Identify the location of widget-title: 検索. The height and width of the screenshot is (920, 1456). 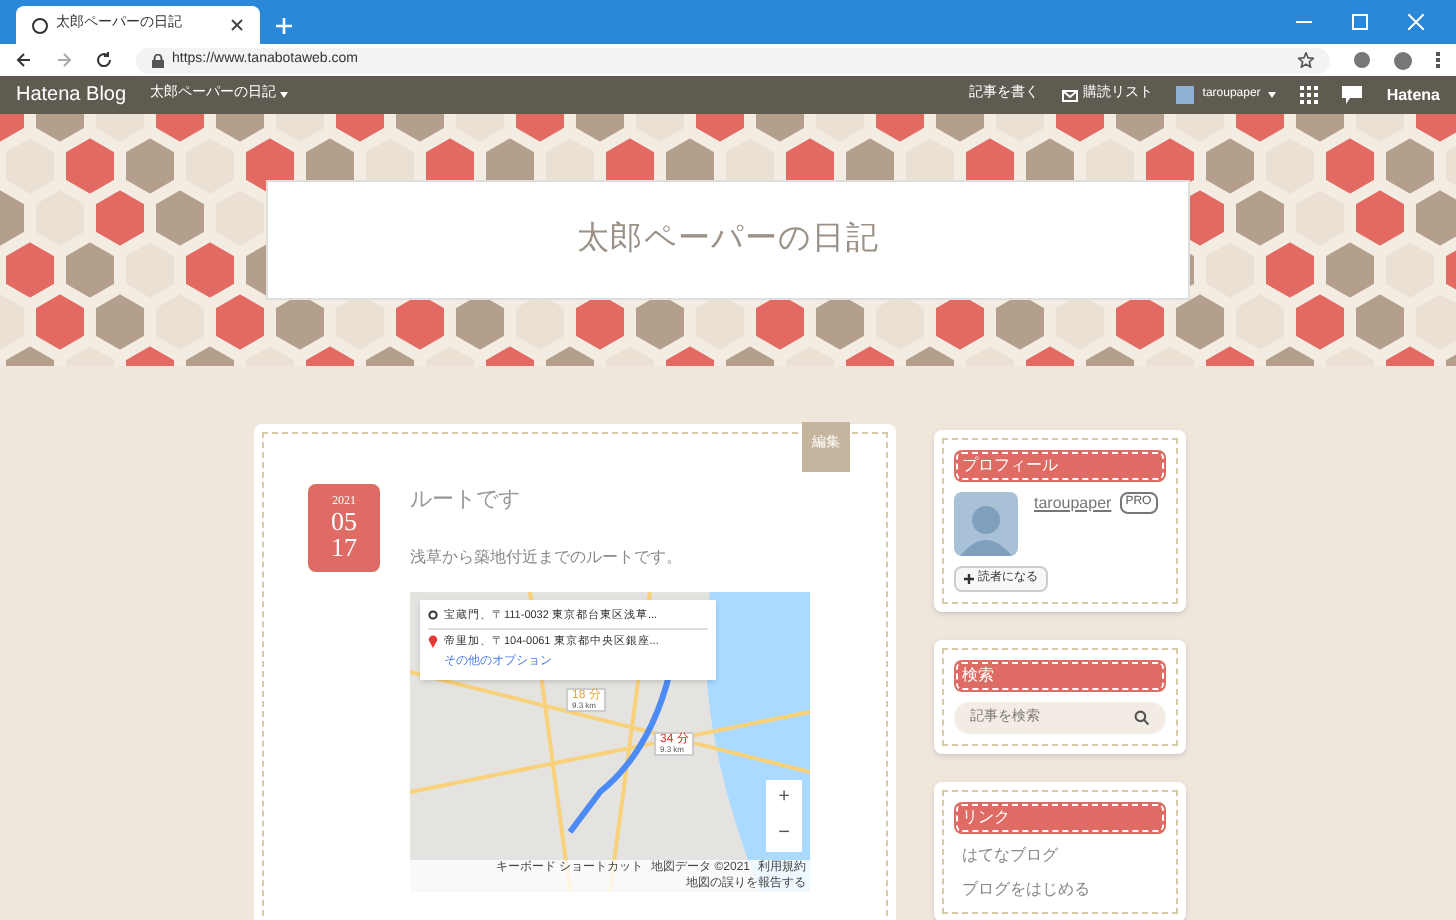
(1060, 676).